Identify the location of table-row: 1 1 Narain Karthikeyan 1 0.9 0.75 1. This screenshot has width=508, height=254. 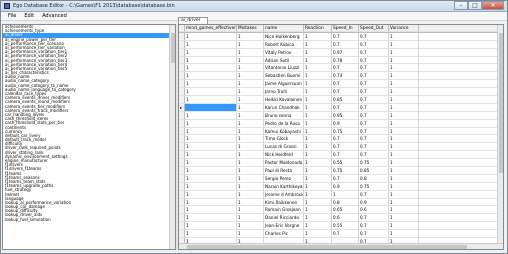
(341, 186).